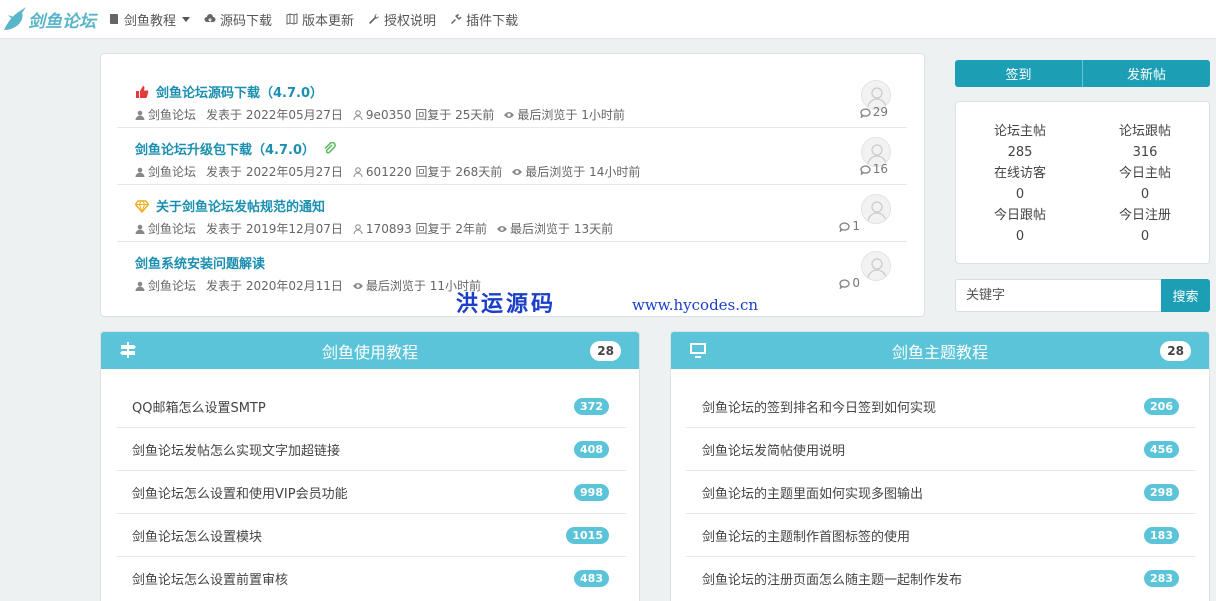 The image size is (1216, 601). I want to click on site-name: 剑鱼论坛, so click(62, 21).